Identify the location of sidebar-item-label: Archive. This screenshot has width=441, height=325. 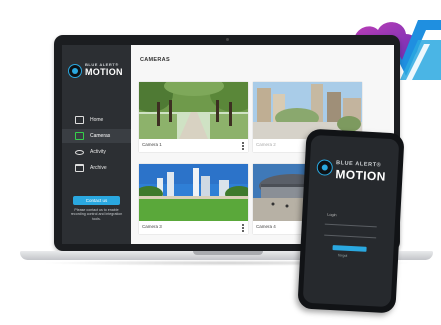
(98, 168).